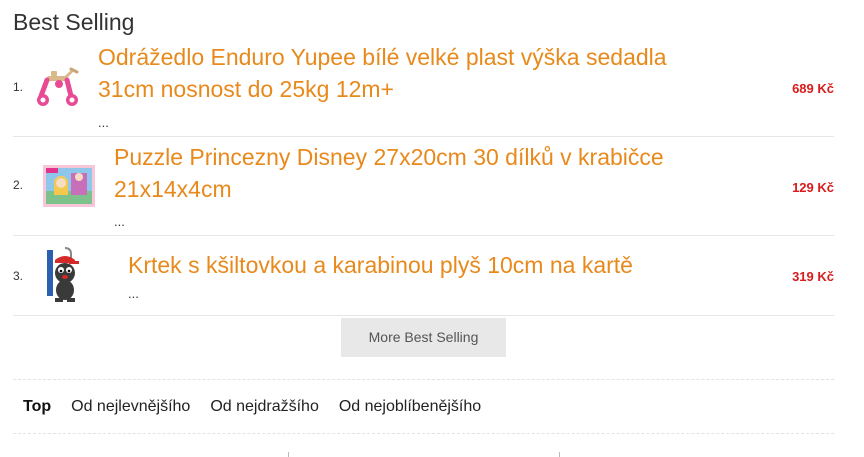  What do you see at coordinates (18, 87) in the screenshot?
I see `item-rank: 1.` at bounding box center [18, 87].